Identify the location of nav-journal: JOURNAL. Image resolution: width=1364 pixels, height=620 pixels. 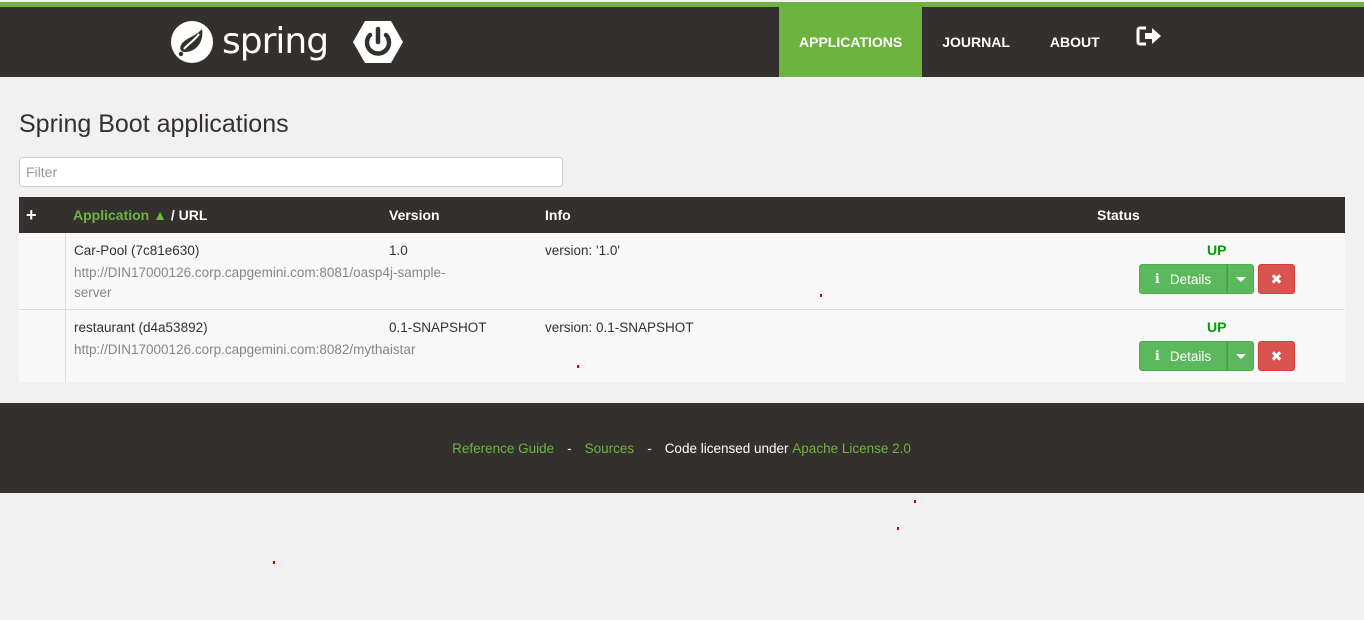
(976, 42).